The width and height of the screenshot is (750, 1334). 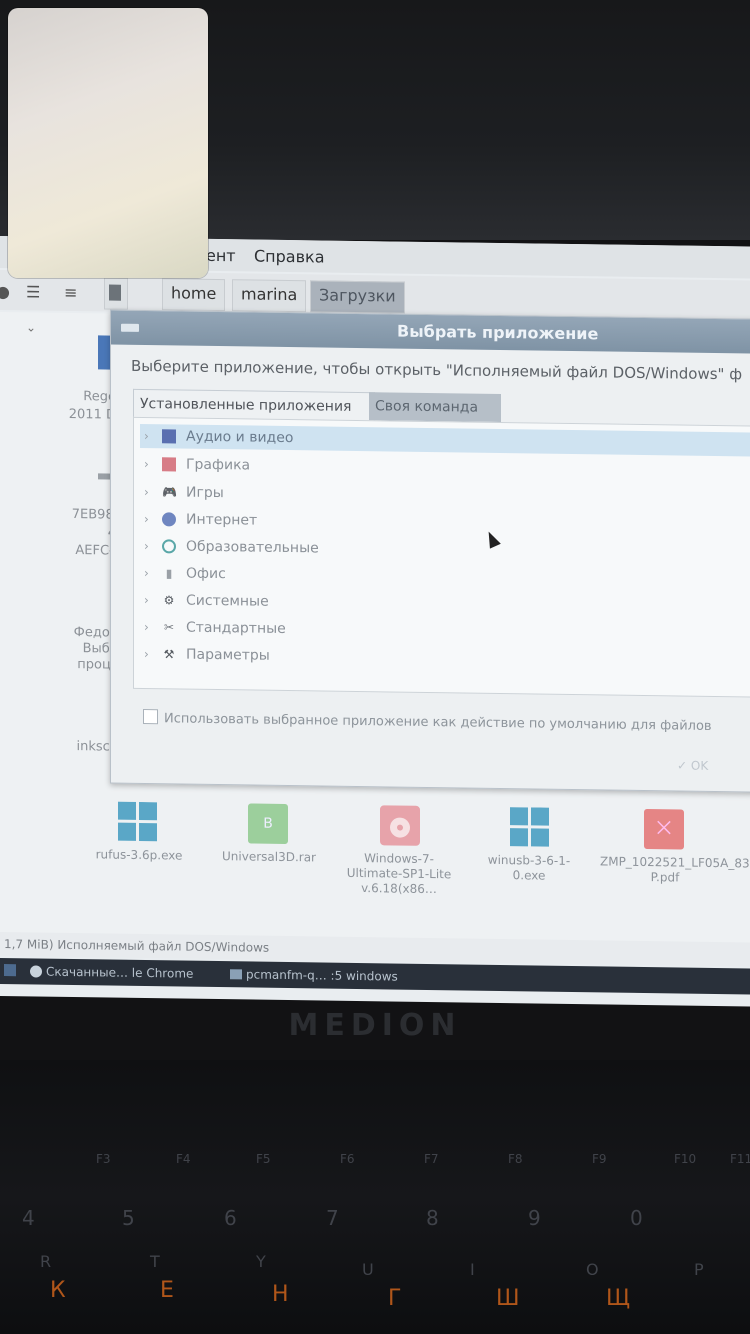 What do you see at coordinates (28, 1218) in the screenshot?
I see `key: 4` at bounding box center [28, 1218].